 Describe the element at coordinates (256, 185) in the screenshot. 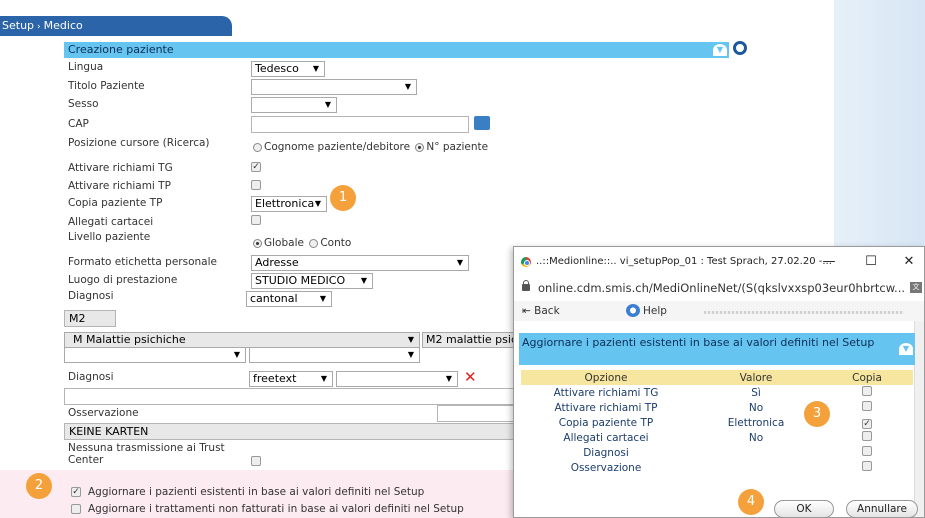

I see `richiami-tp-checkbox` at that location.